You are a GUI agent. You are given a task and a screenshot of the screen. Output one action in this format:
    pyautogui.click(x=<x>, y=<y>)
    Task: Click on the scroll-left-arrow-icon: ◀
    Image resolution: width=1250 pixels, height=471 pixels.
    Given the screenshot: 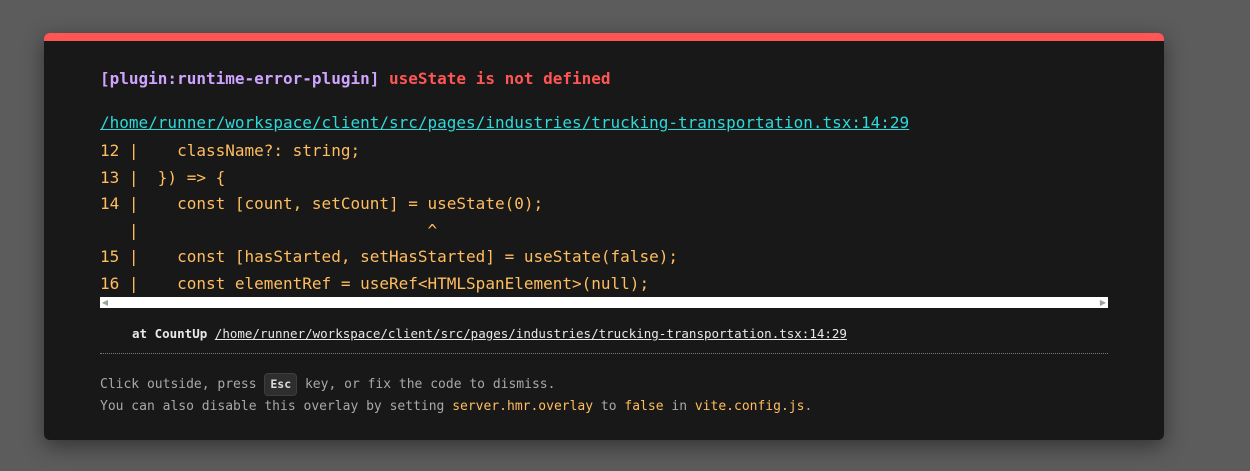 What is the action you would take?
    pyautogui.click(x=105, y=302)
    